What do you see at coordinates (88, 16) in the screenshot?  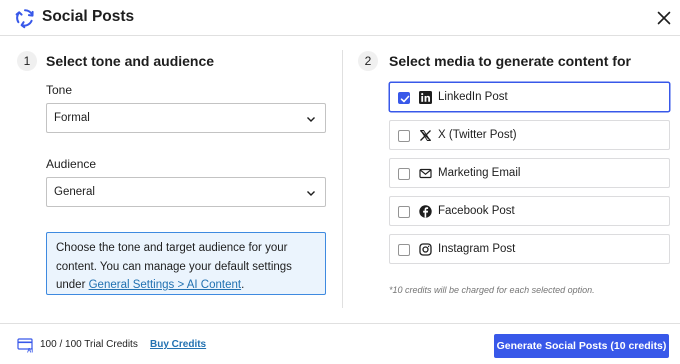 I see `dialog-title: Social Posts` at bounding box center [88, 16].